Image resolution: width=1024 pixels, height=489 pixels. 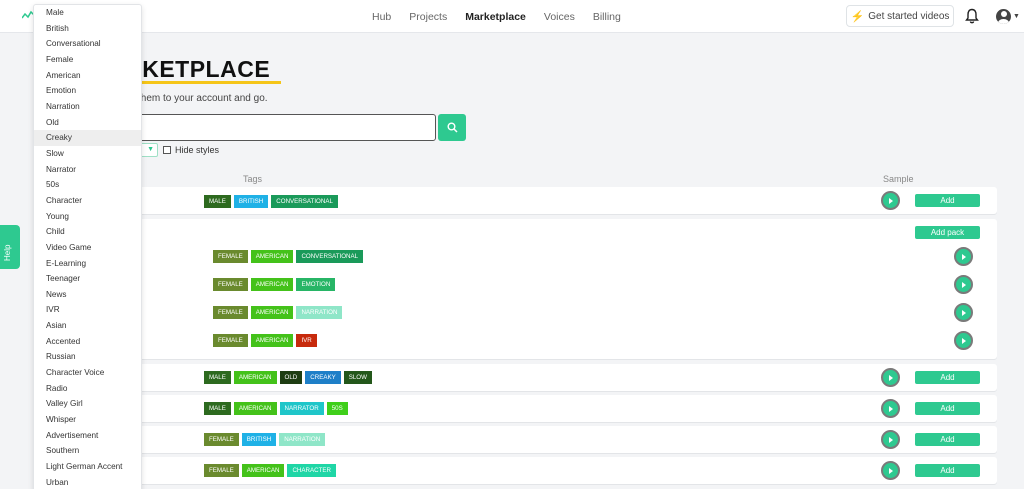 I want to click on user-menu: ▼, so click(x=1009, y=16).